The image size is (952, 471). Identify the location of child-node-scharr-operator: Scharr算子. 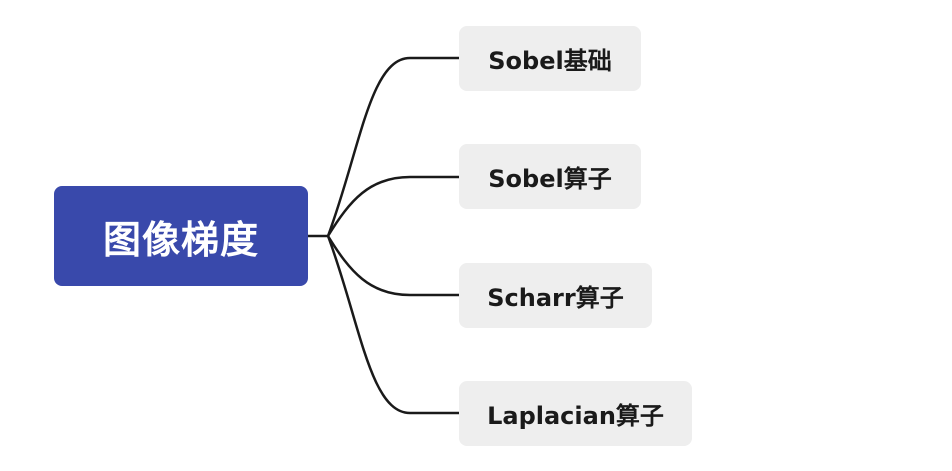
(555, 295).